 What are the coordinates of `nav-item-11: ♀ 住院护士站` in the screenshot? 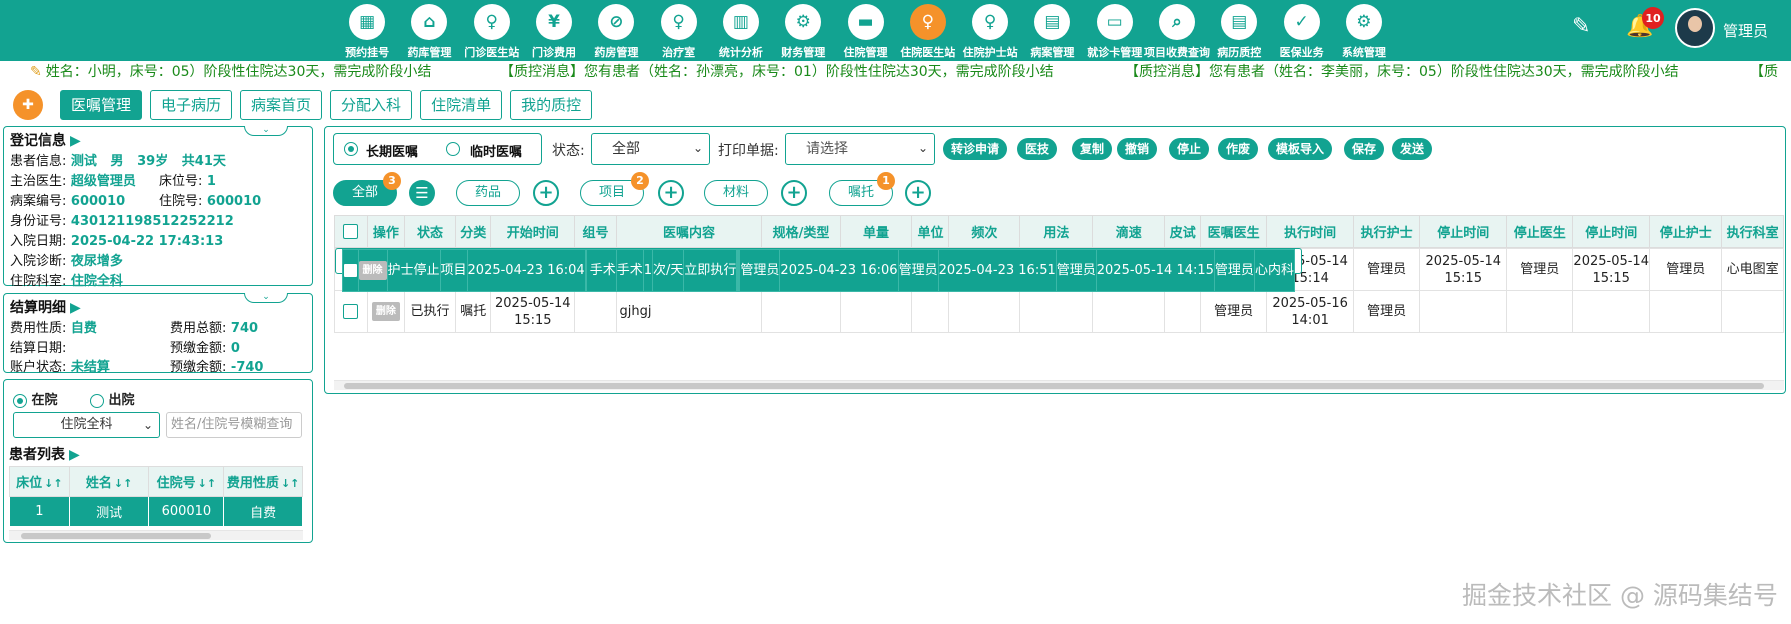 It's located at (990, 30).